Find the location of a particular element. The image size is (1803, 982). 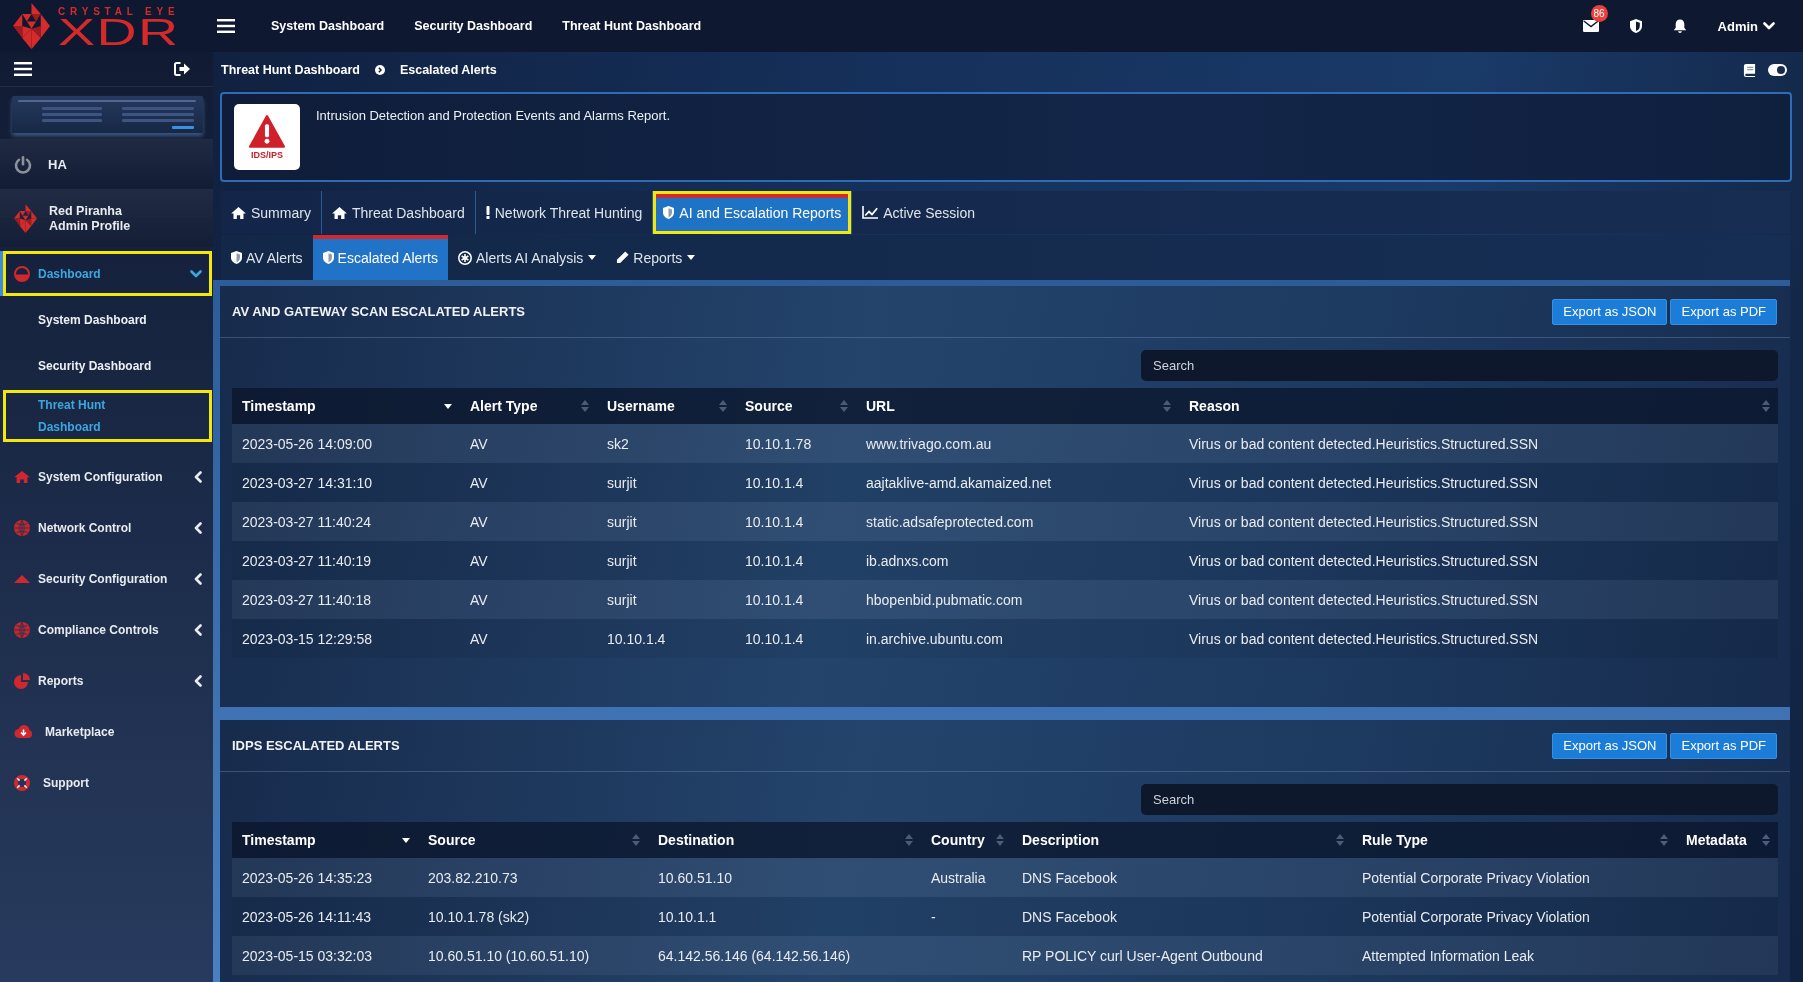

subtab: Escalated Alerts is located at coordinates (380, 257).